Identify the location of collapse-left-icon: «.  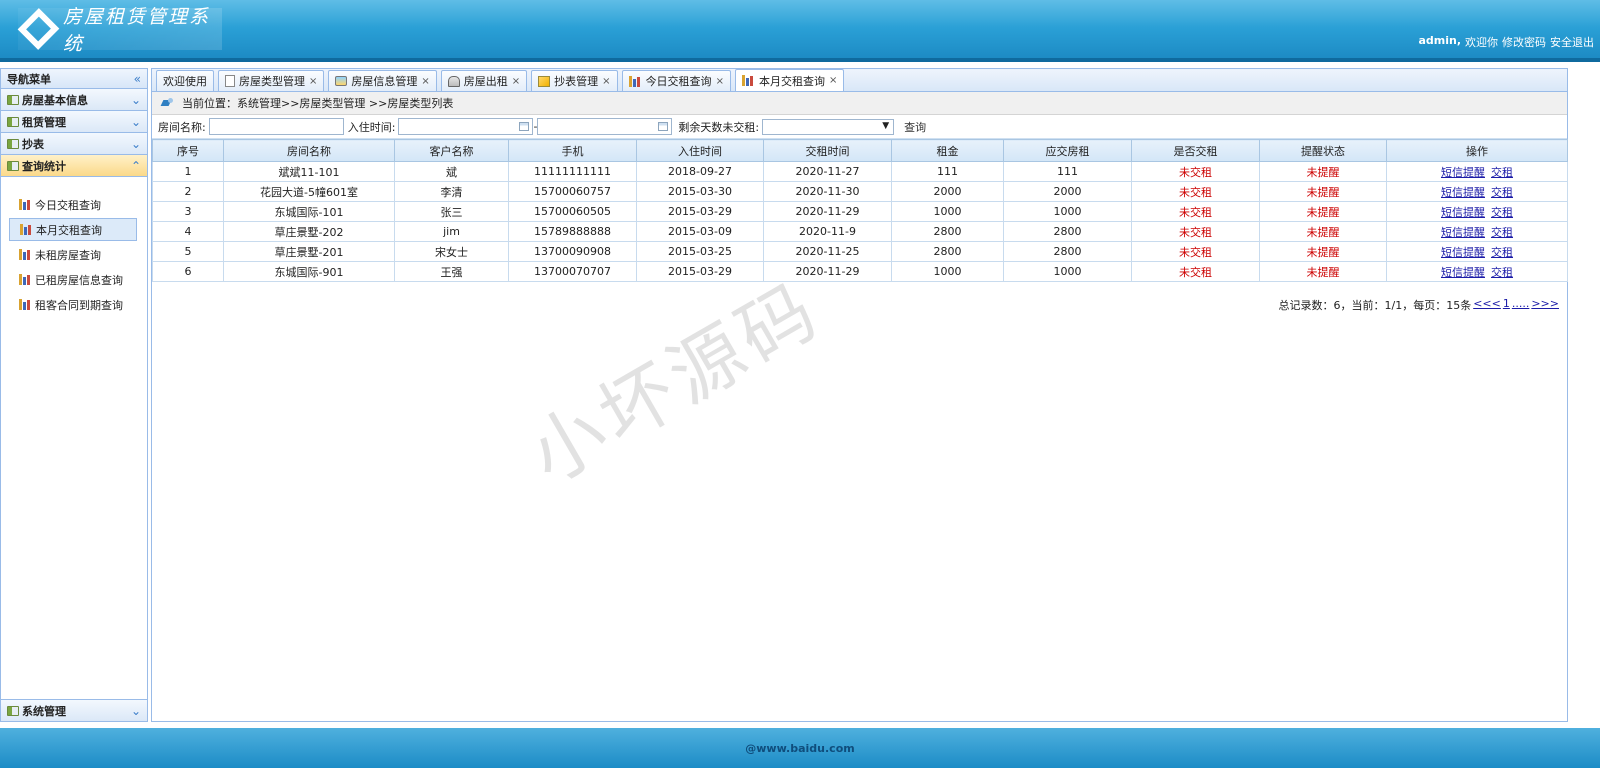
(137, 79).